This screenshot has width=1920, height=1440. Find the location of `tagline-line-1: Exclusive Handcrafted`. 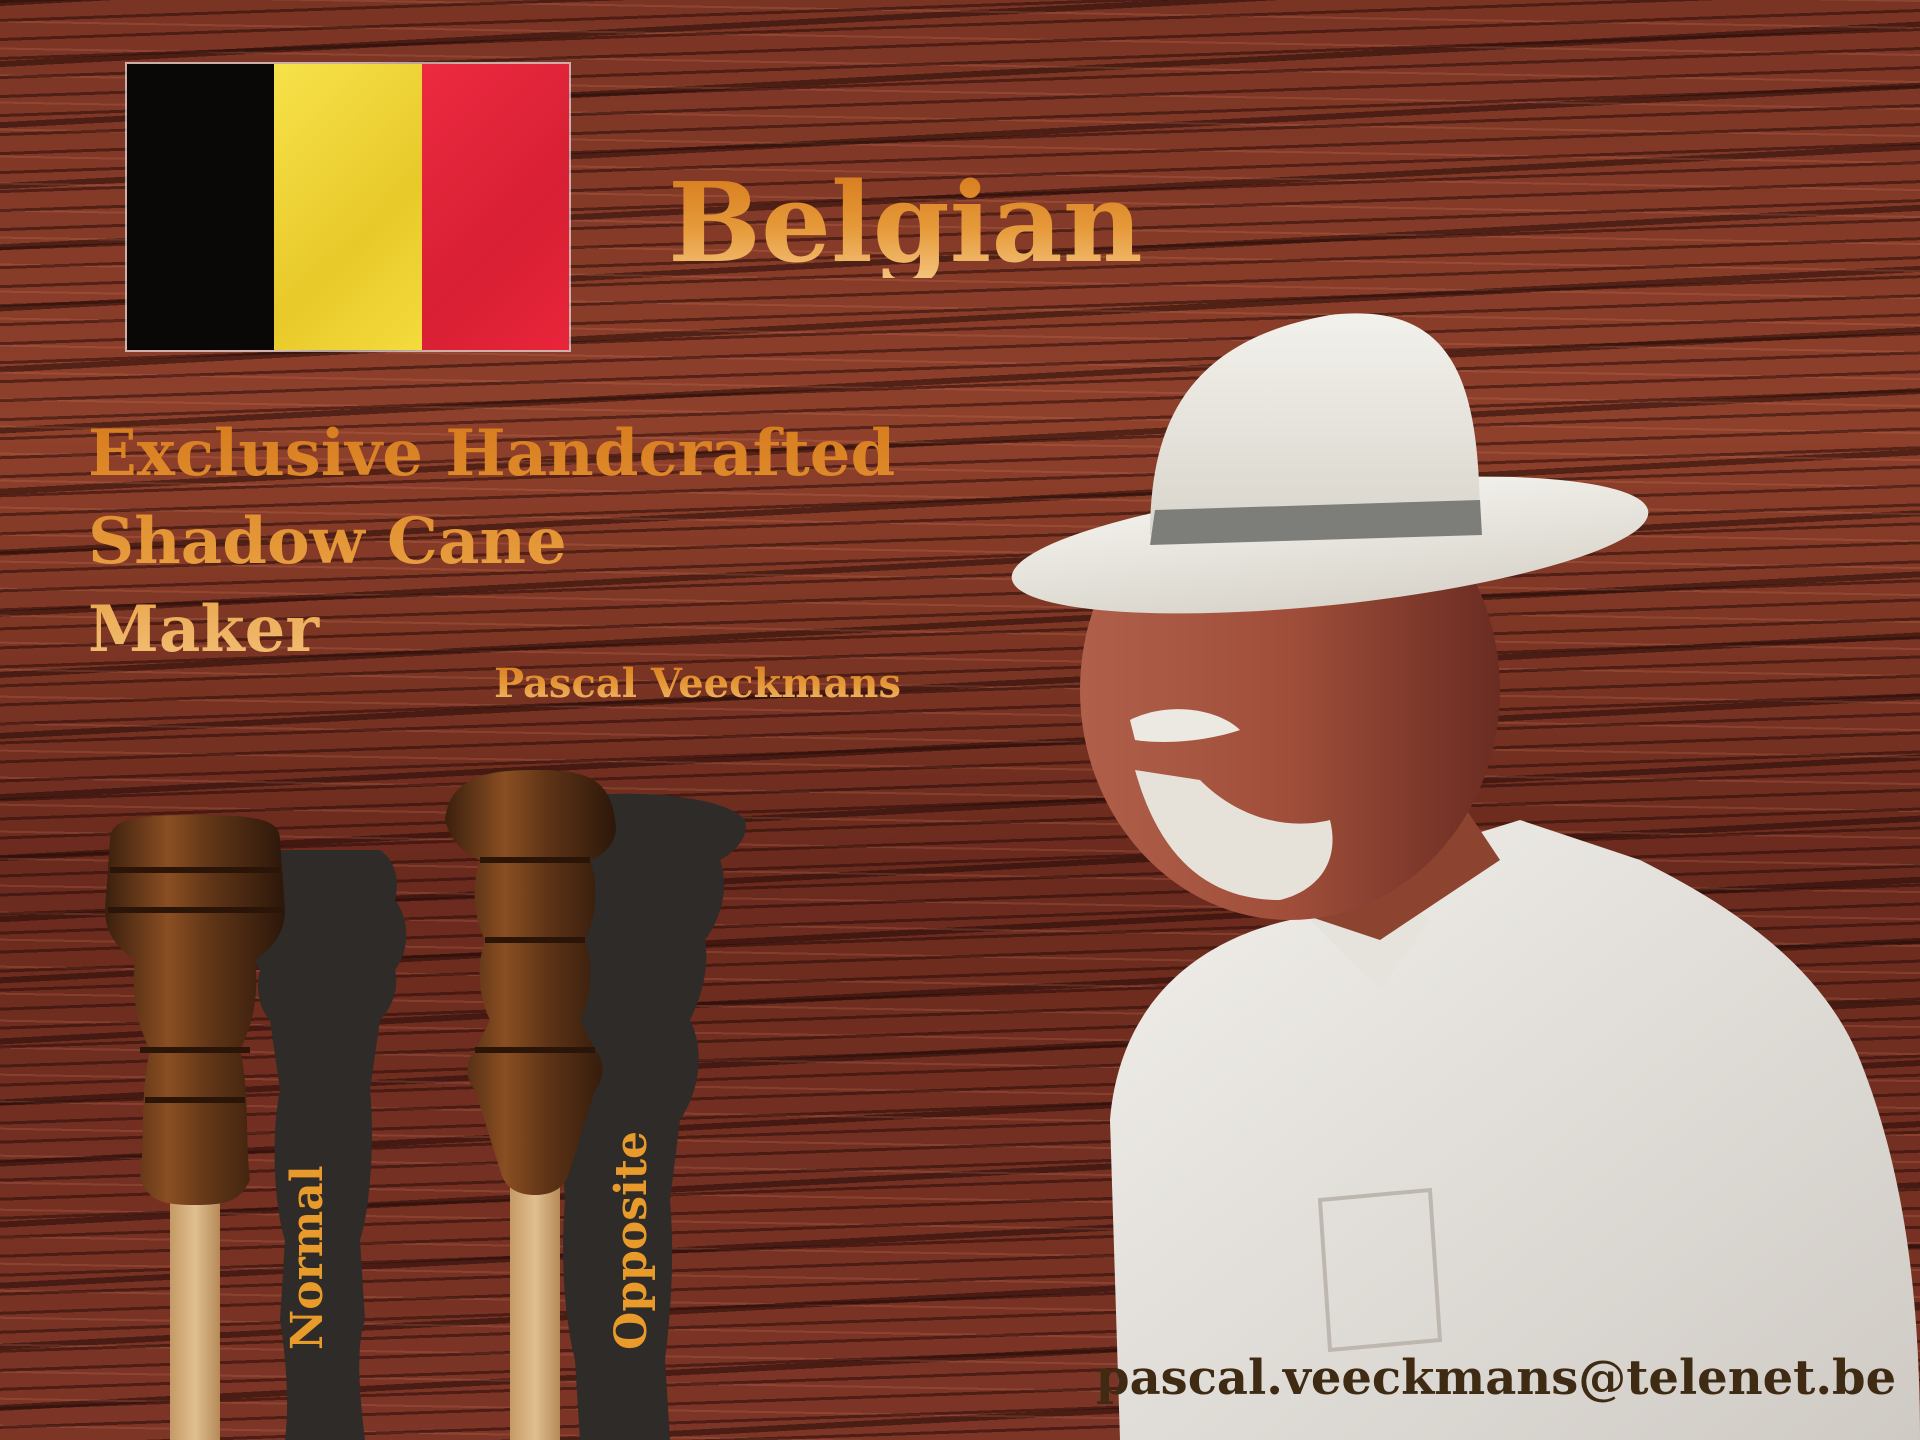

tagline-line-1: Exclusive Handcrafted is located at coordinates (492, 453).